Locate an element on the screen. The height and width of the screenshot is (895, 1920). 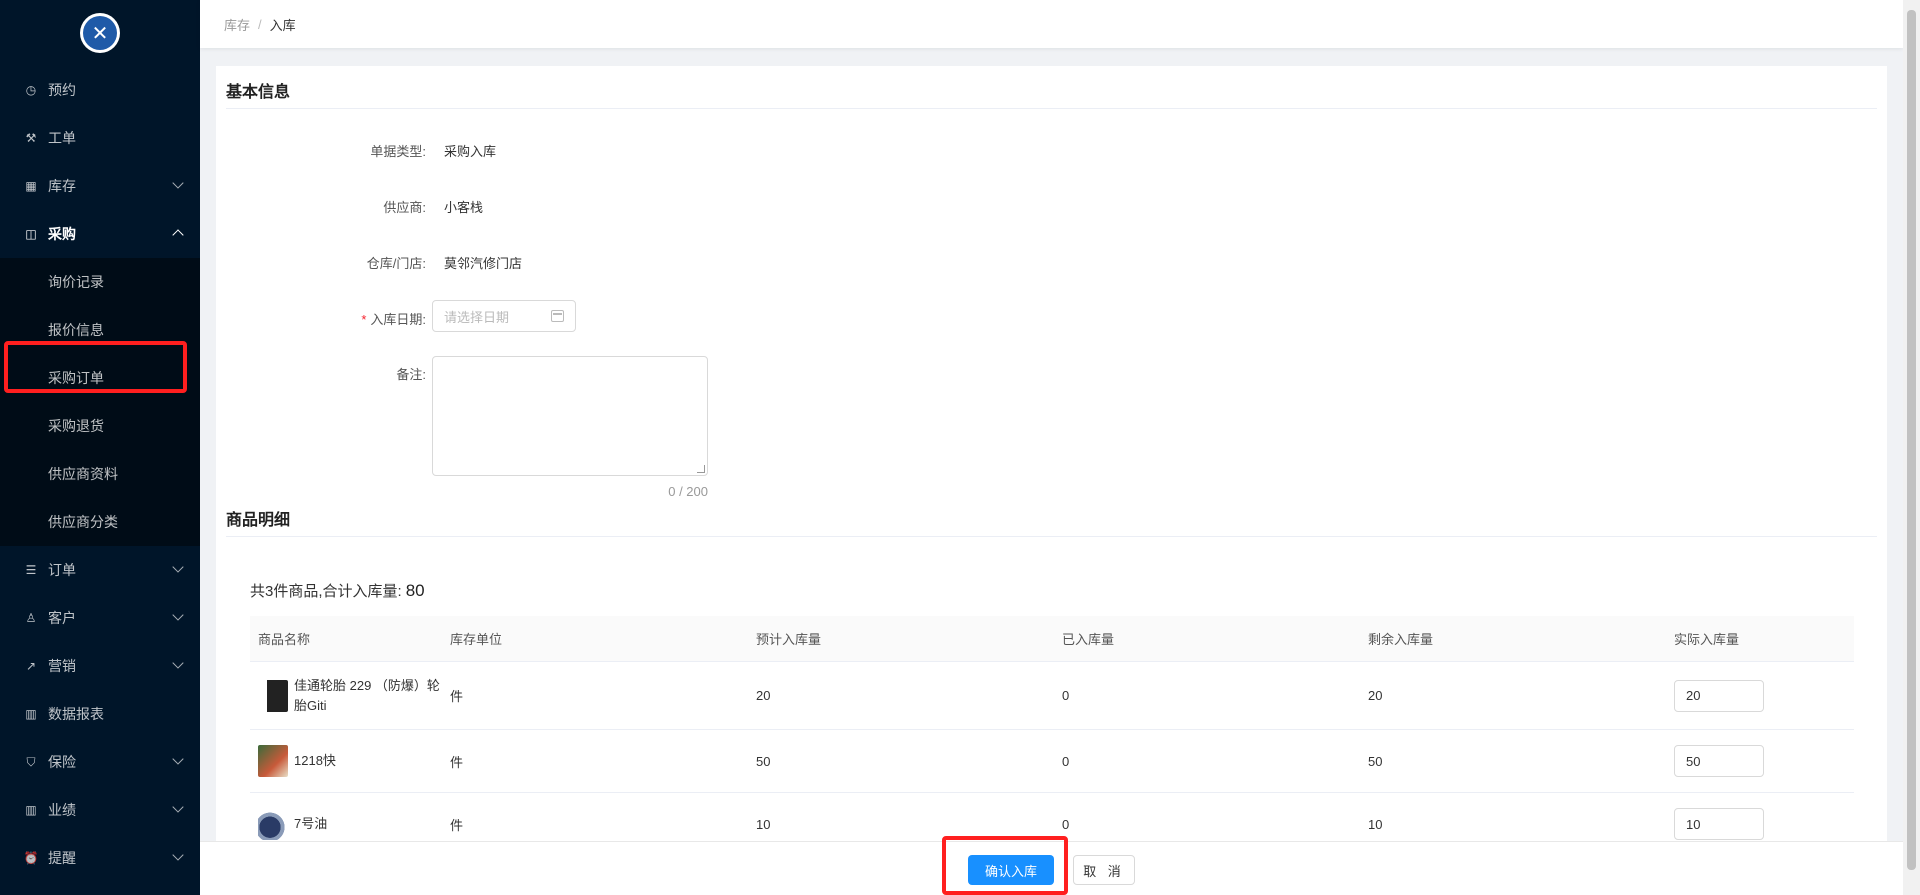
doc-type-value: 采购入库 is located at coordinates (470, 151).